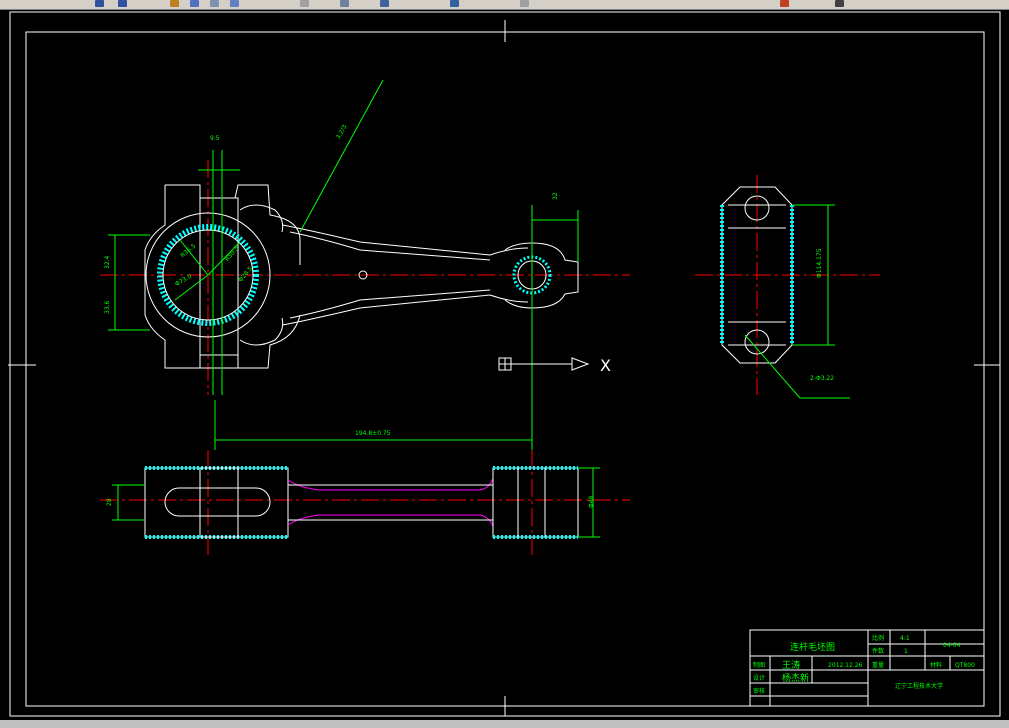 This screenshot has height=728, width=1009. What do you see at coordinates (215, 138) in the screenshot?
I see `dim-top-width: 9.5` at bounding box center [215, 138].